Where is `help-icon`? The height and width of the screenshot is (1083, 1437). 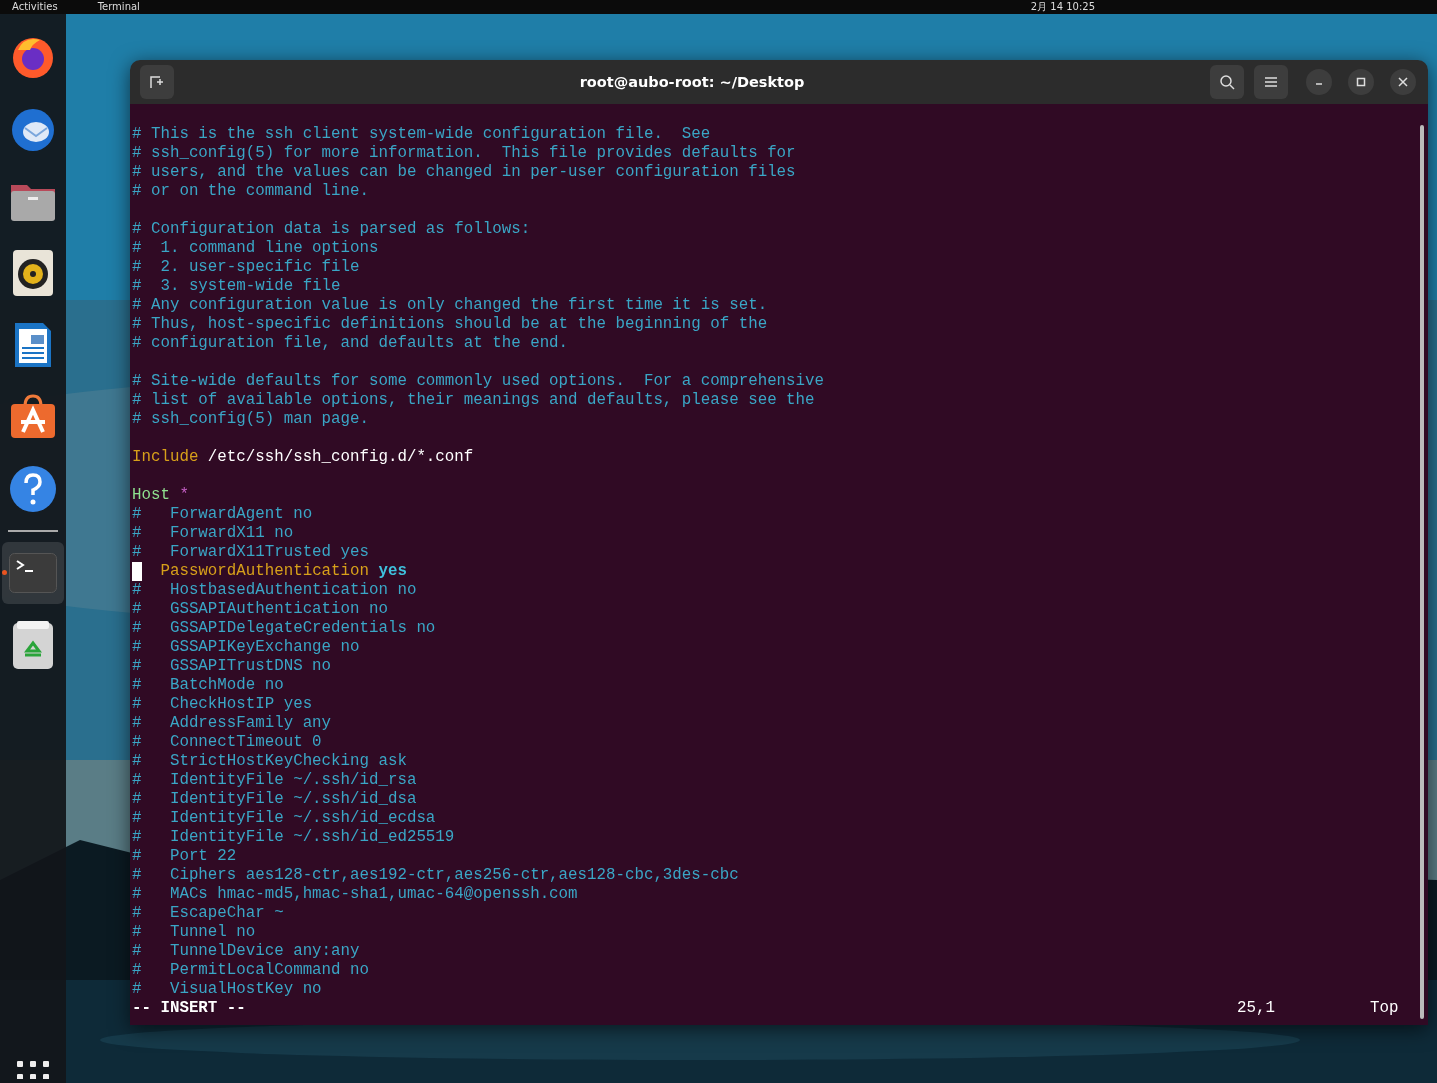
help-icon is located at coordinates (33, 489).